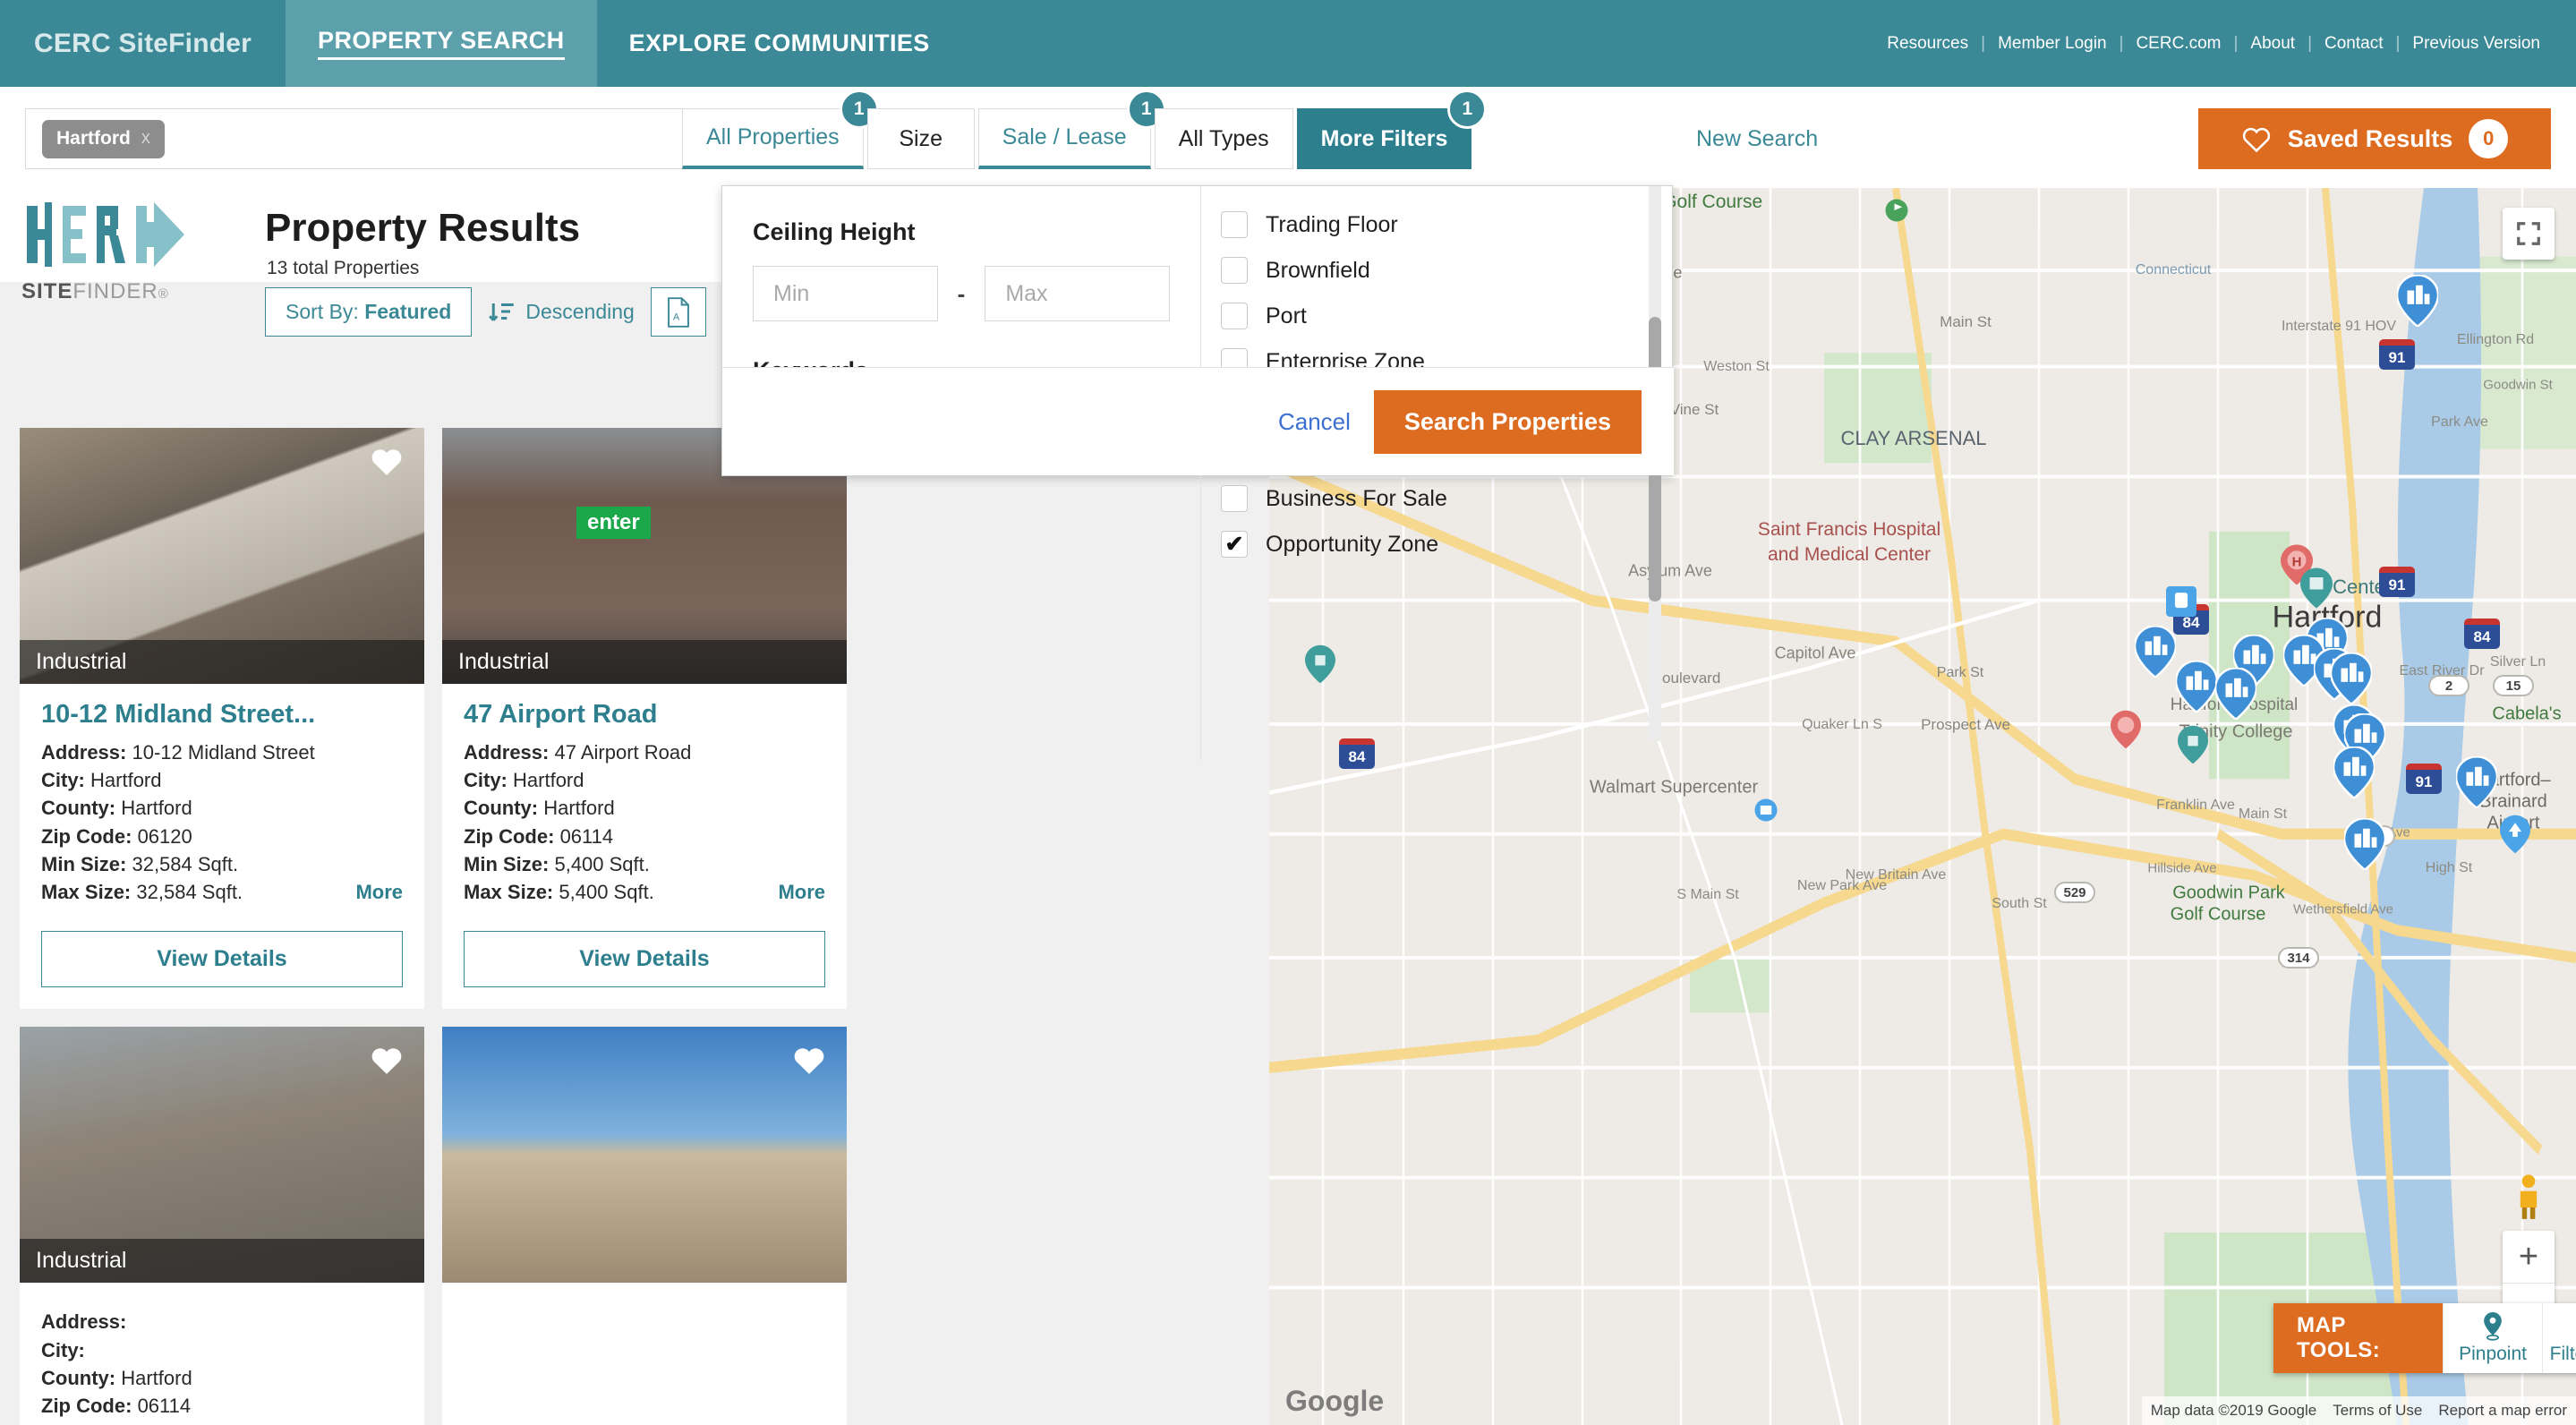  What do you see at coordinates (1446, 270) in the screenshot?
I see `checkbox-brownfield: Brownfield` at bounding box center [1446, 270].